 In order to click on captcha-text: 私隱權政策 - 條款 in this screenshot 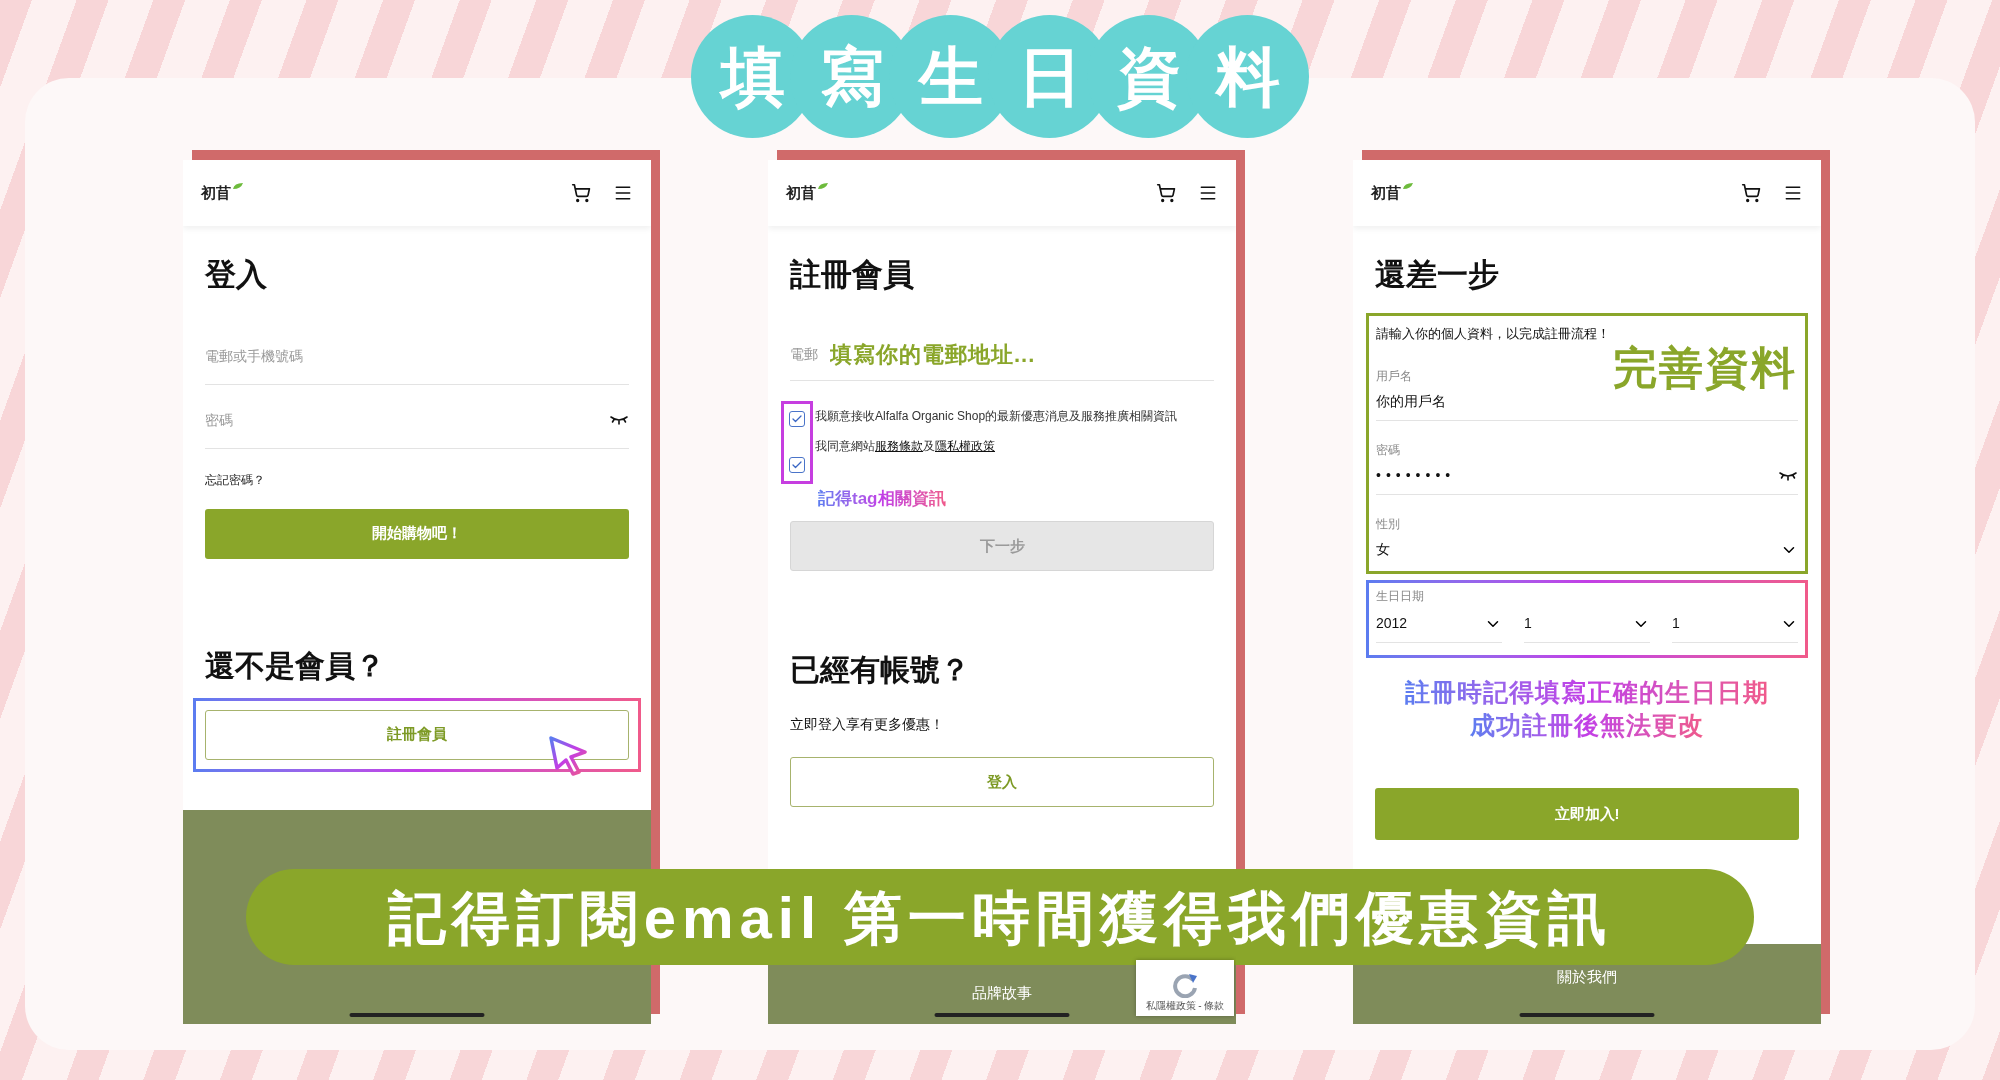, I will do `click(1185, 1006)`.